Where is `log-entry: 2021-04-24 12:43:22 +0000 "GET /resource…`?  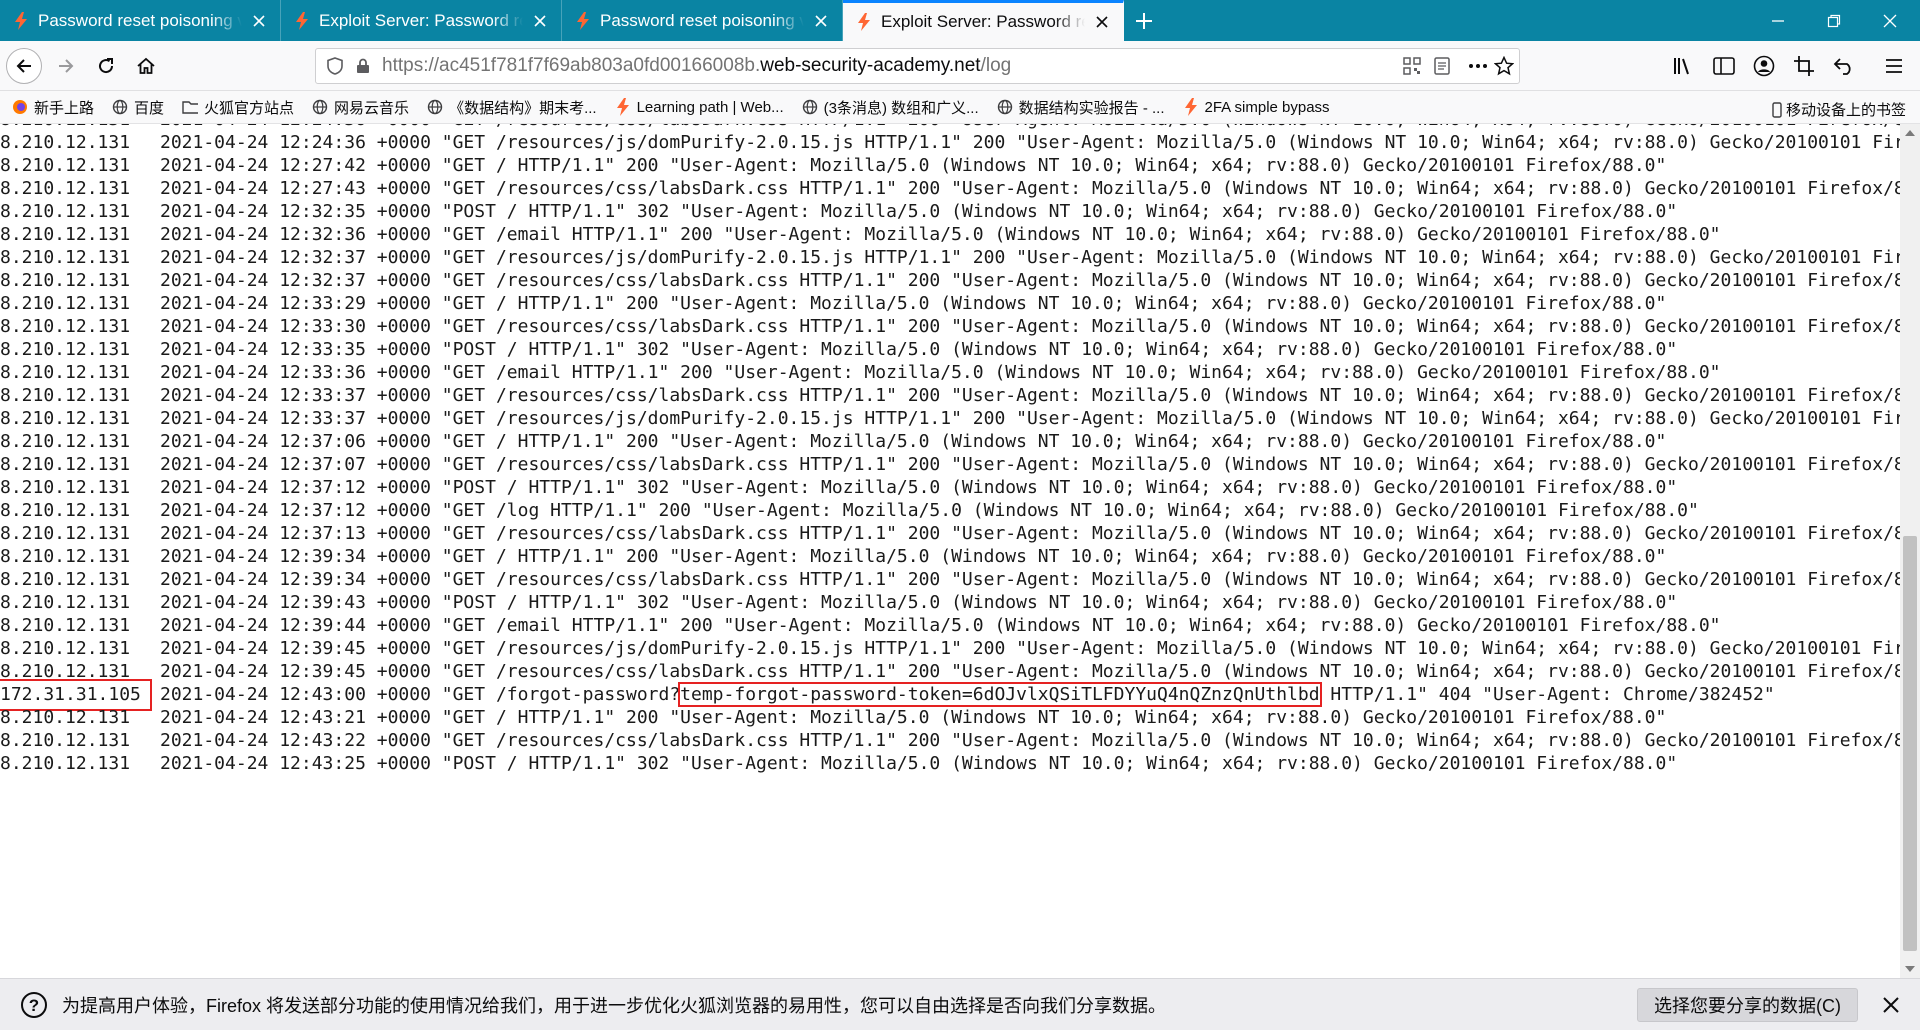 log-entry: 2021-04-24 12:43:22 +0000 "GET /resource… is located at coordinates (1030, 740).